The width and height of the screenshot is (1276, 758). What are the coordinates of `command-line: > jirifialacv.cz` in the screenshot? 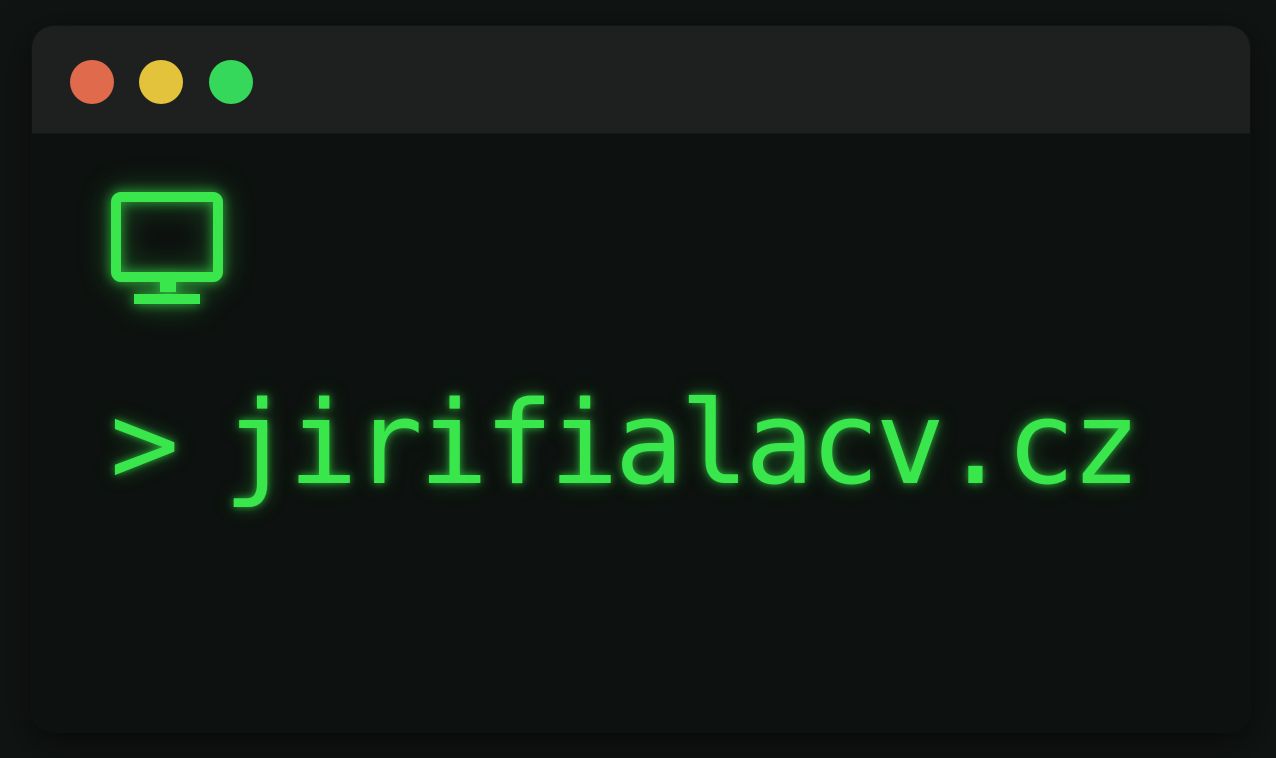 It's located at (625, 444).